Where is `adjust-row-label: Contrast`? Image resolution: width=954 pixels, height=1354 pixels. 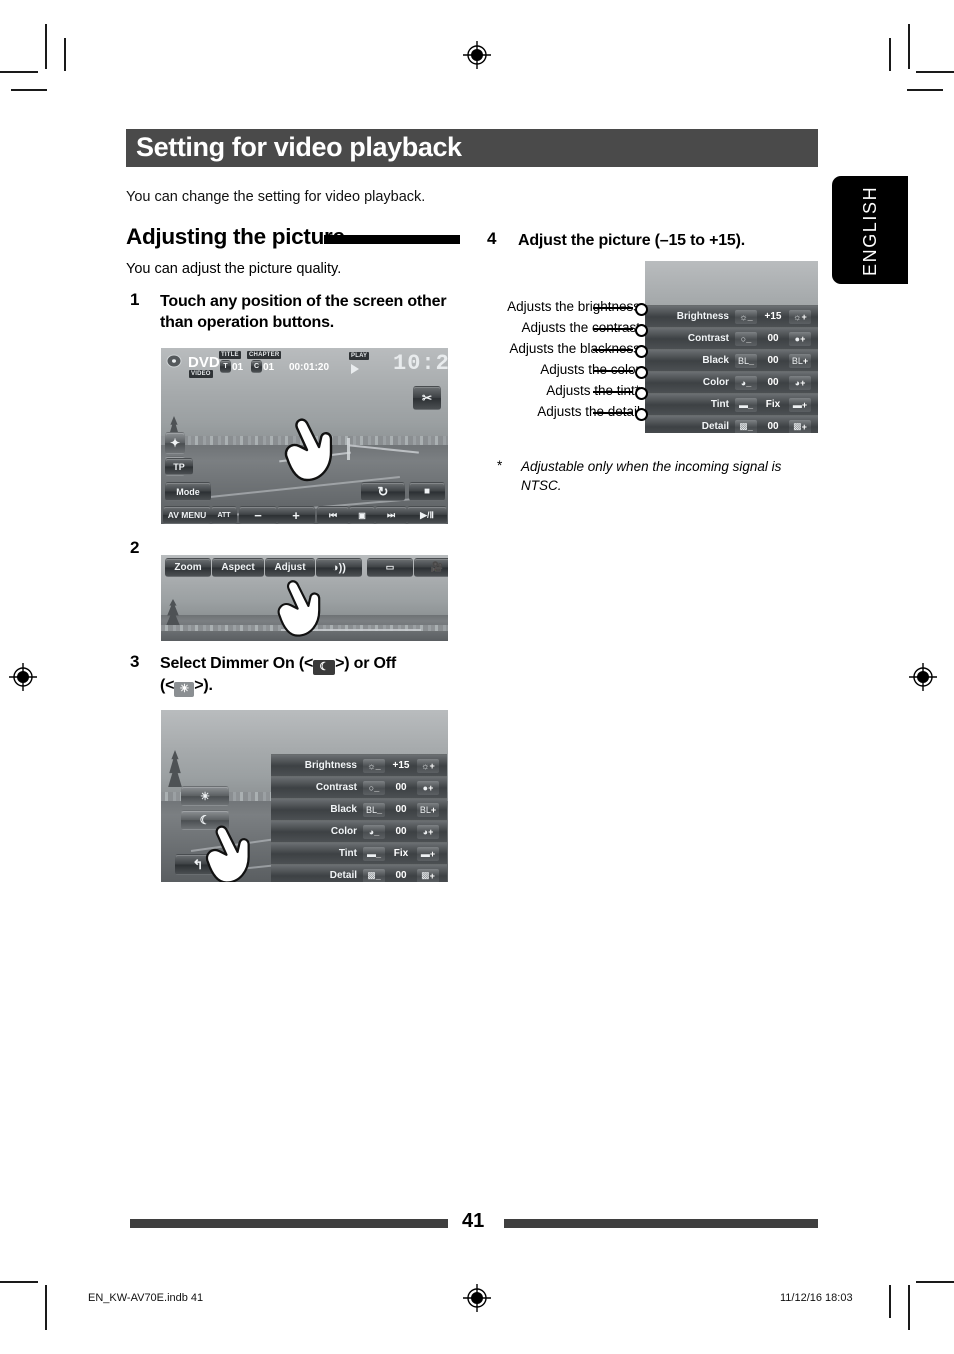 adjust-row-label: Contrast is located at coordinates (336, 787).